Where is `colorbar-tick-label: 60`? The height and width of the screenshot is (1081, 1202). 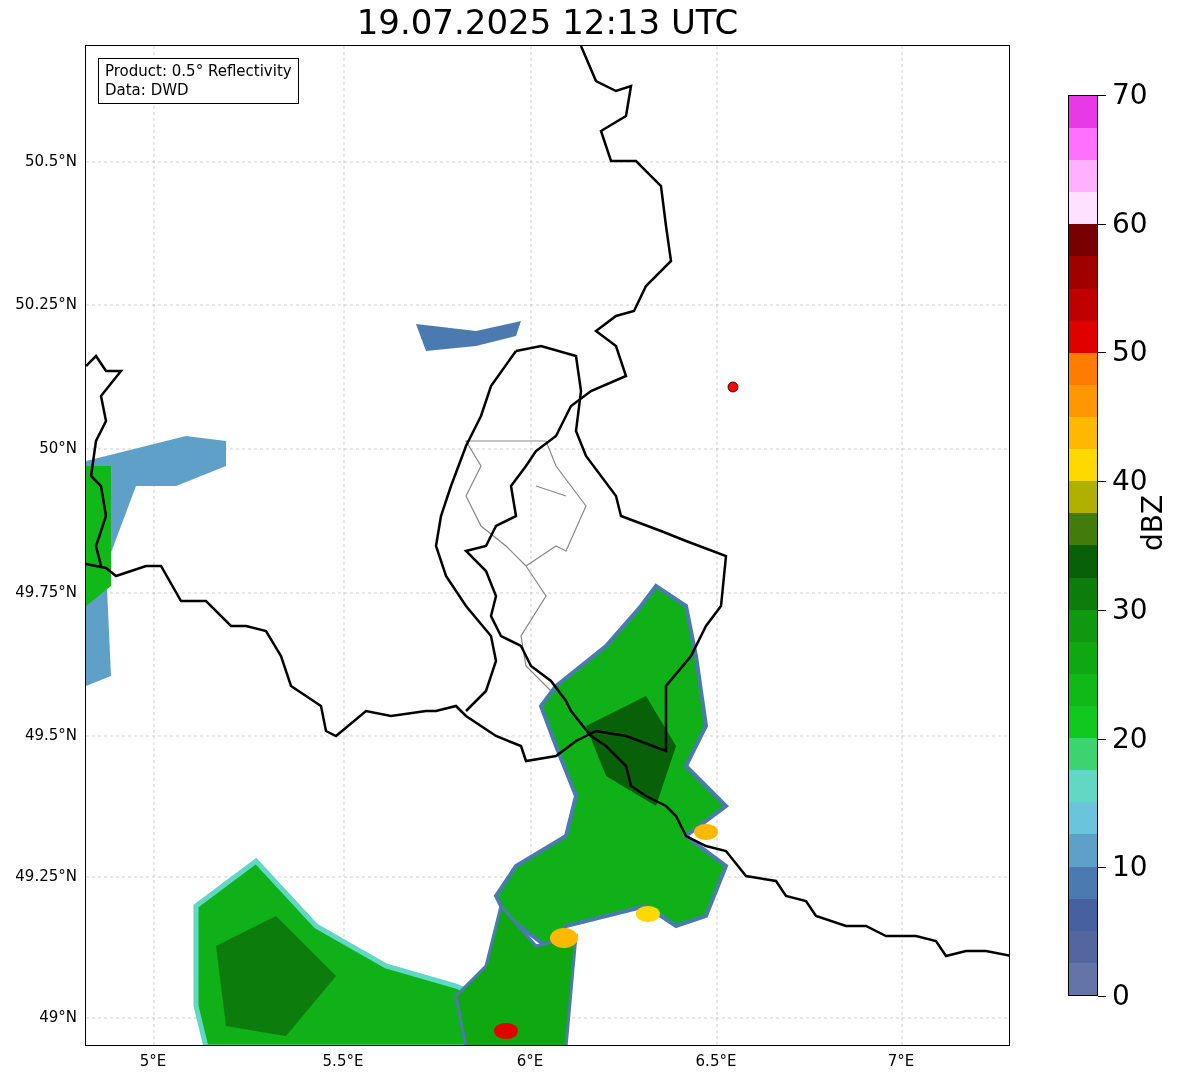 colorbar-tick-label: 60 is located at coordinates (1130, 223).